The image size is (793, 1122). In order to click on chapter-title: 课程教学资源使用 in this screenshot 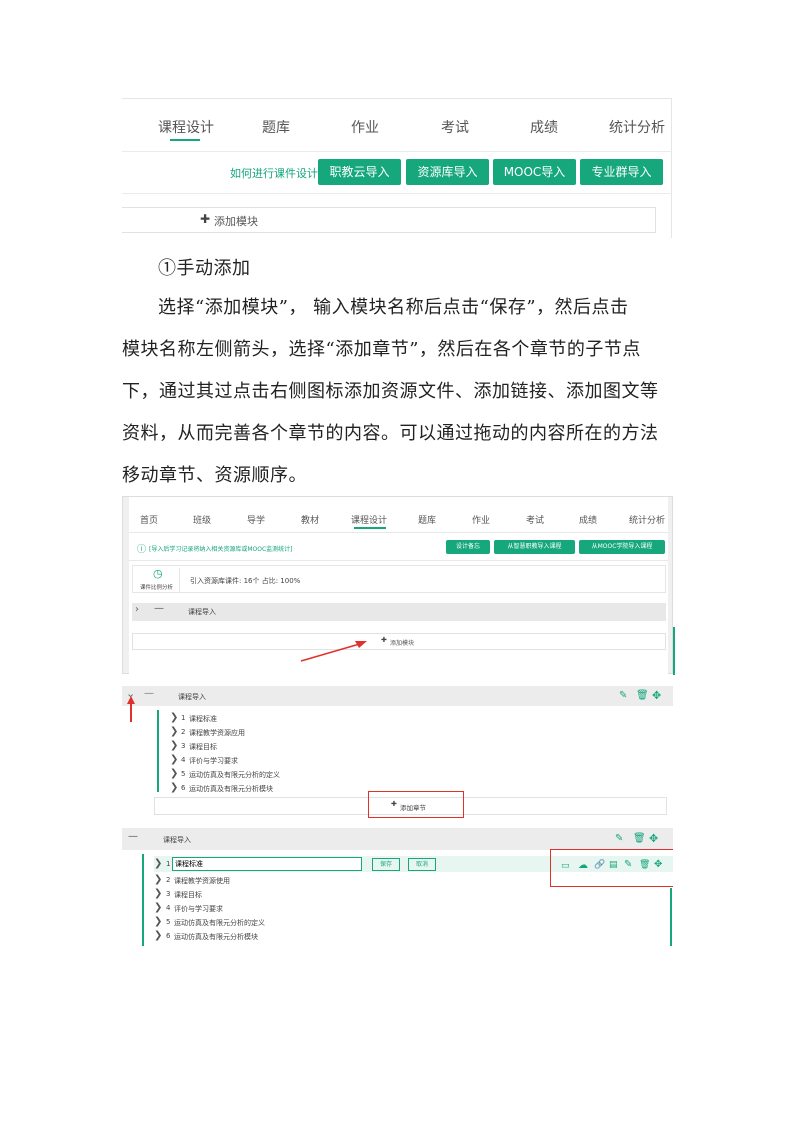, I will do `click(202, 881)`.